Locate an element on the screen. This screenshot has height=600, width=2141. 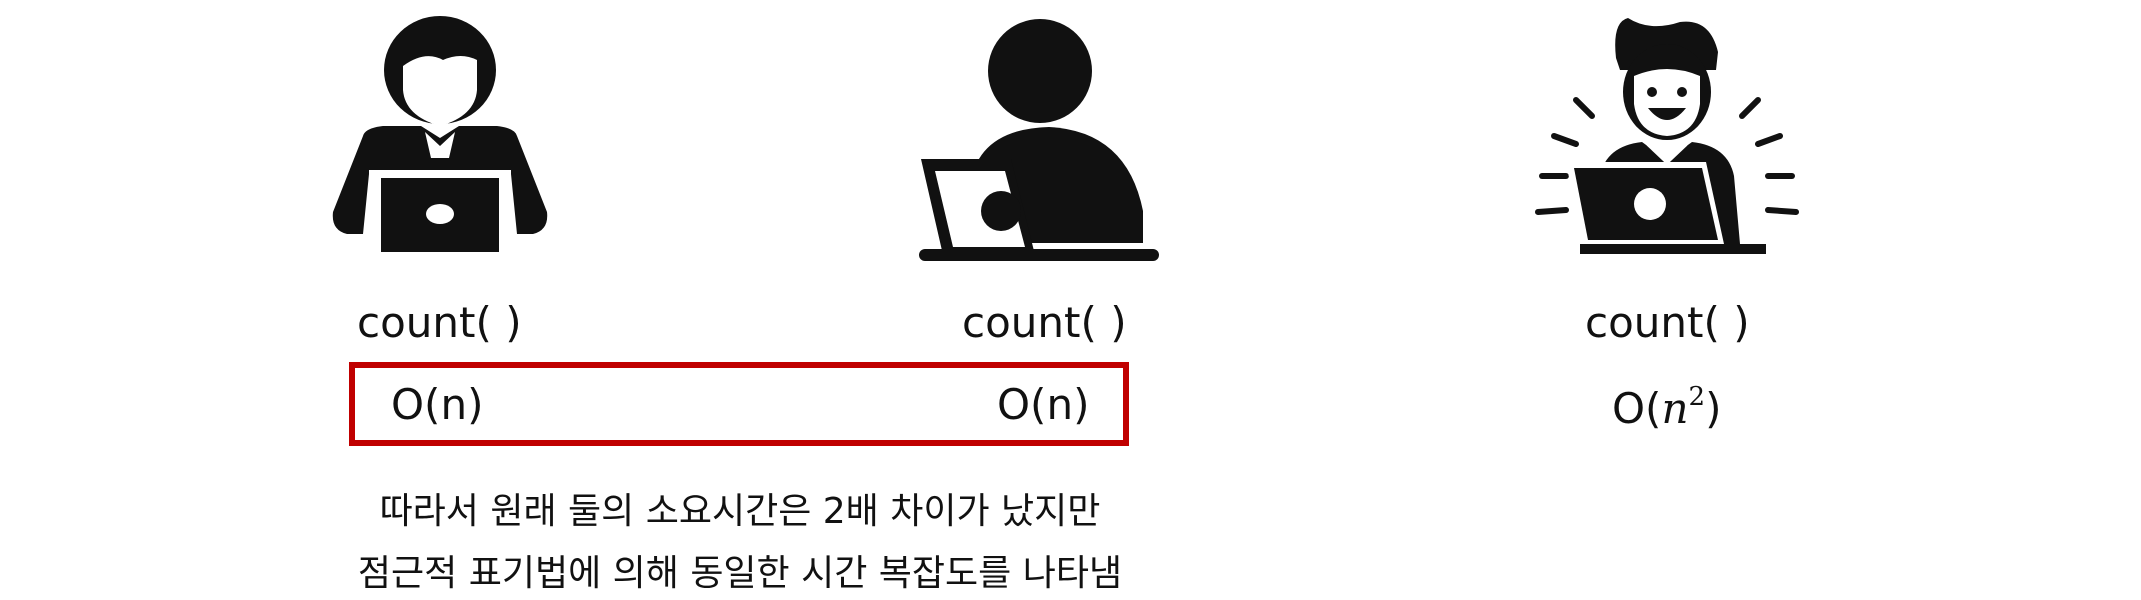
woman-laptop-icon is located at coordinates (440, 134).